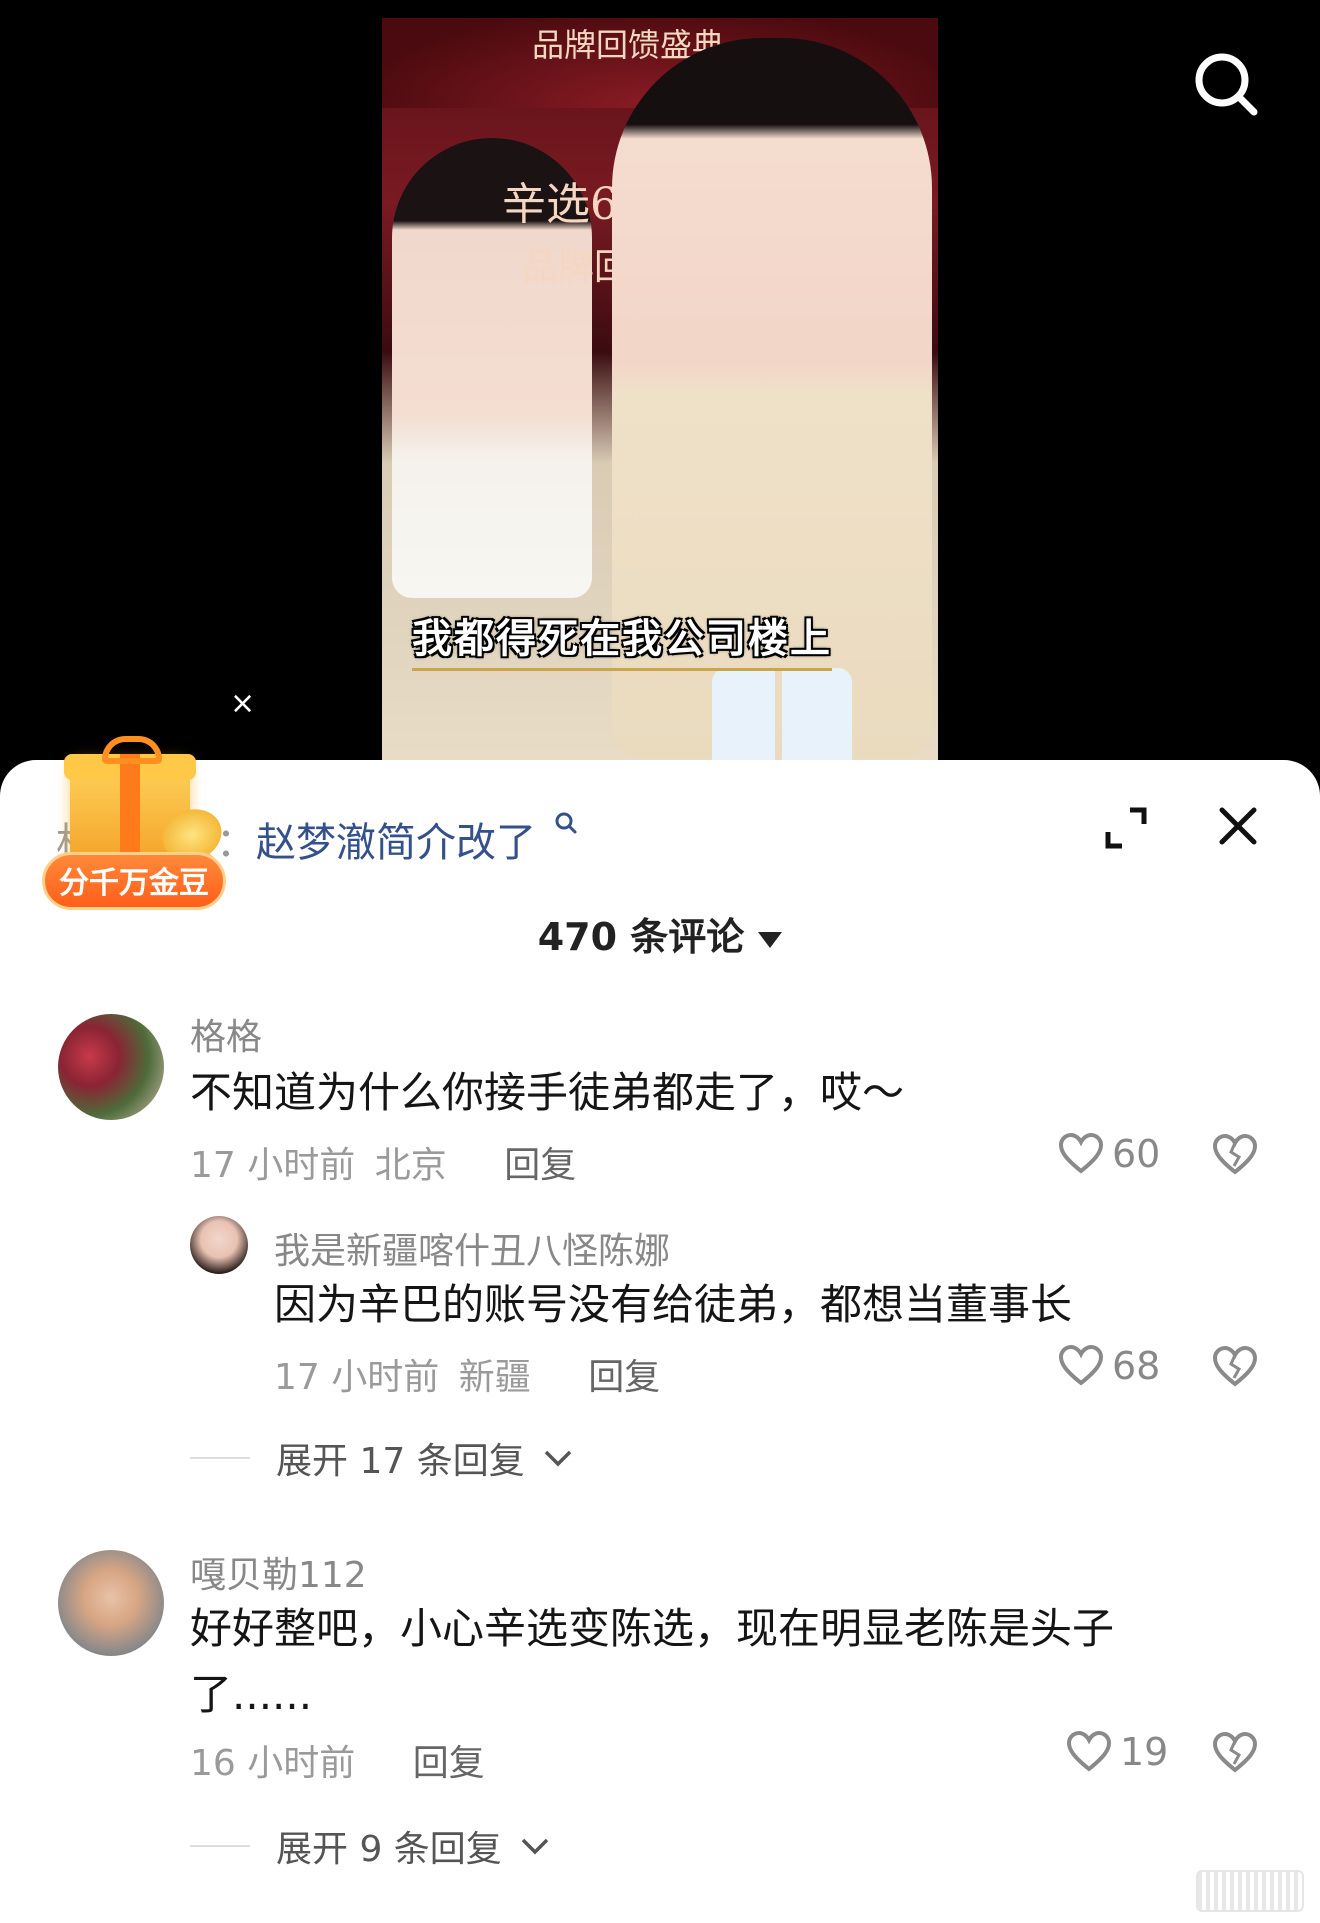  Describe the element at coordinates (1136, 1366) in the screenshot. I see `like-count: 68` at that location.